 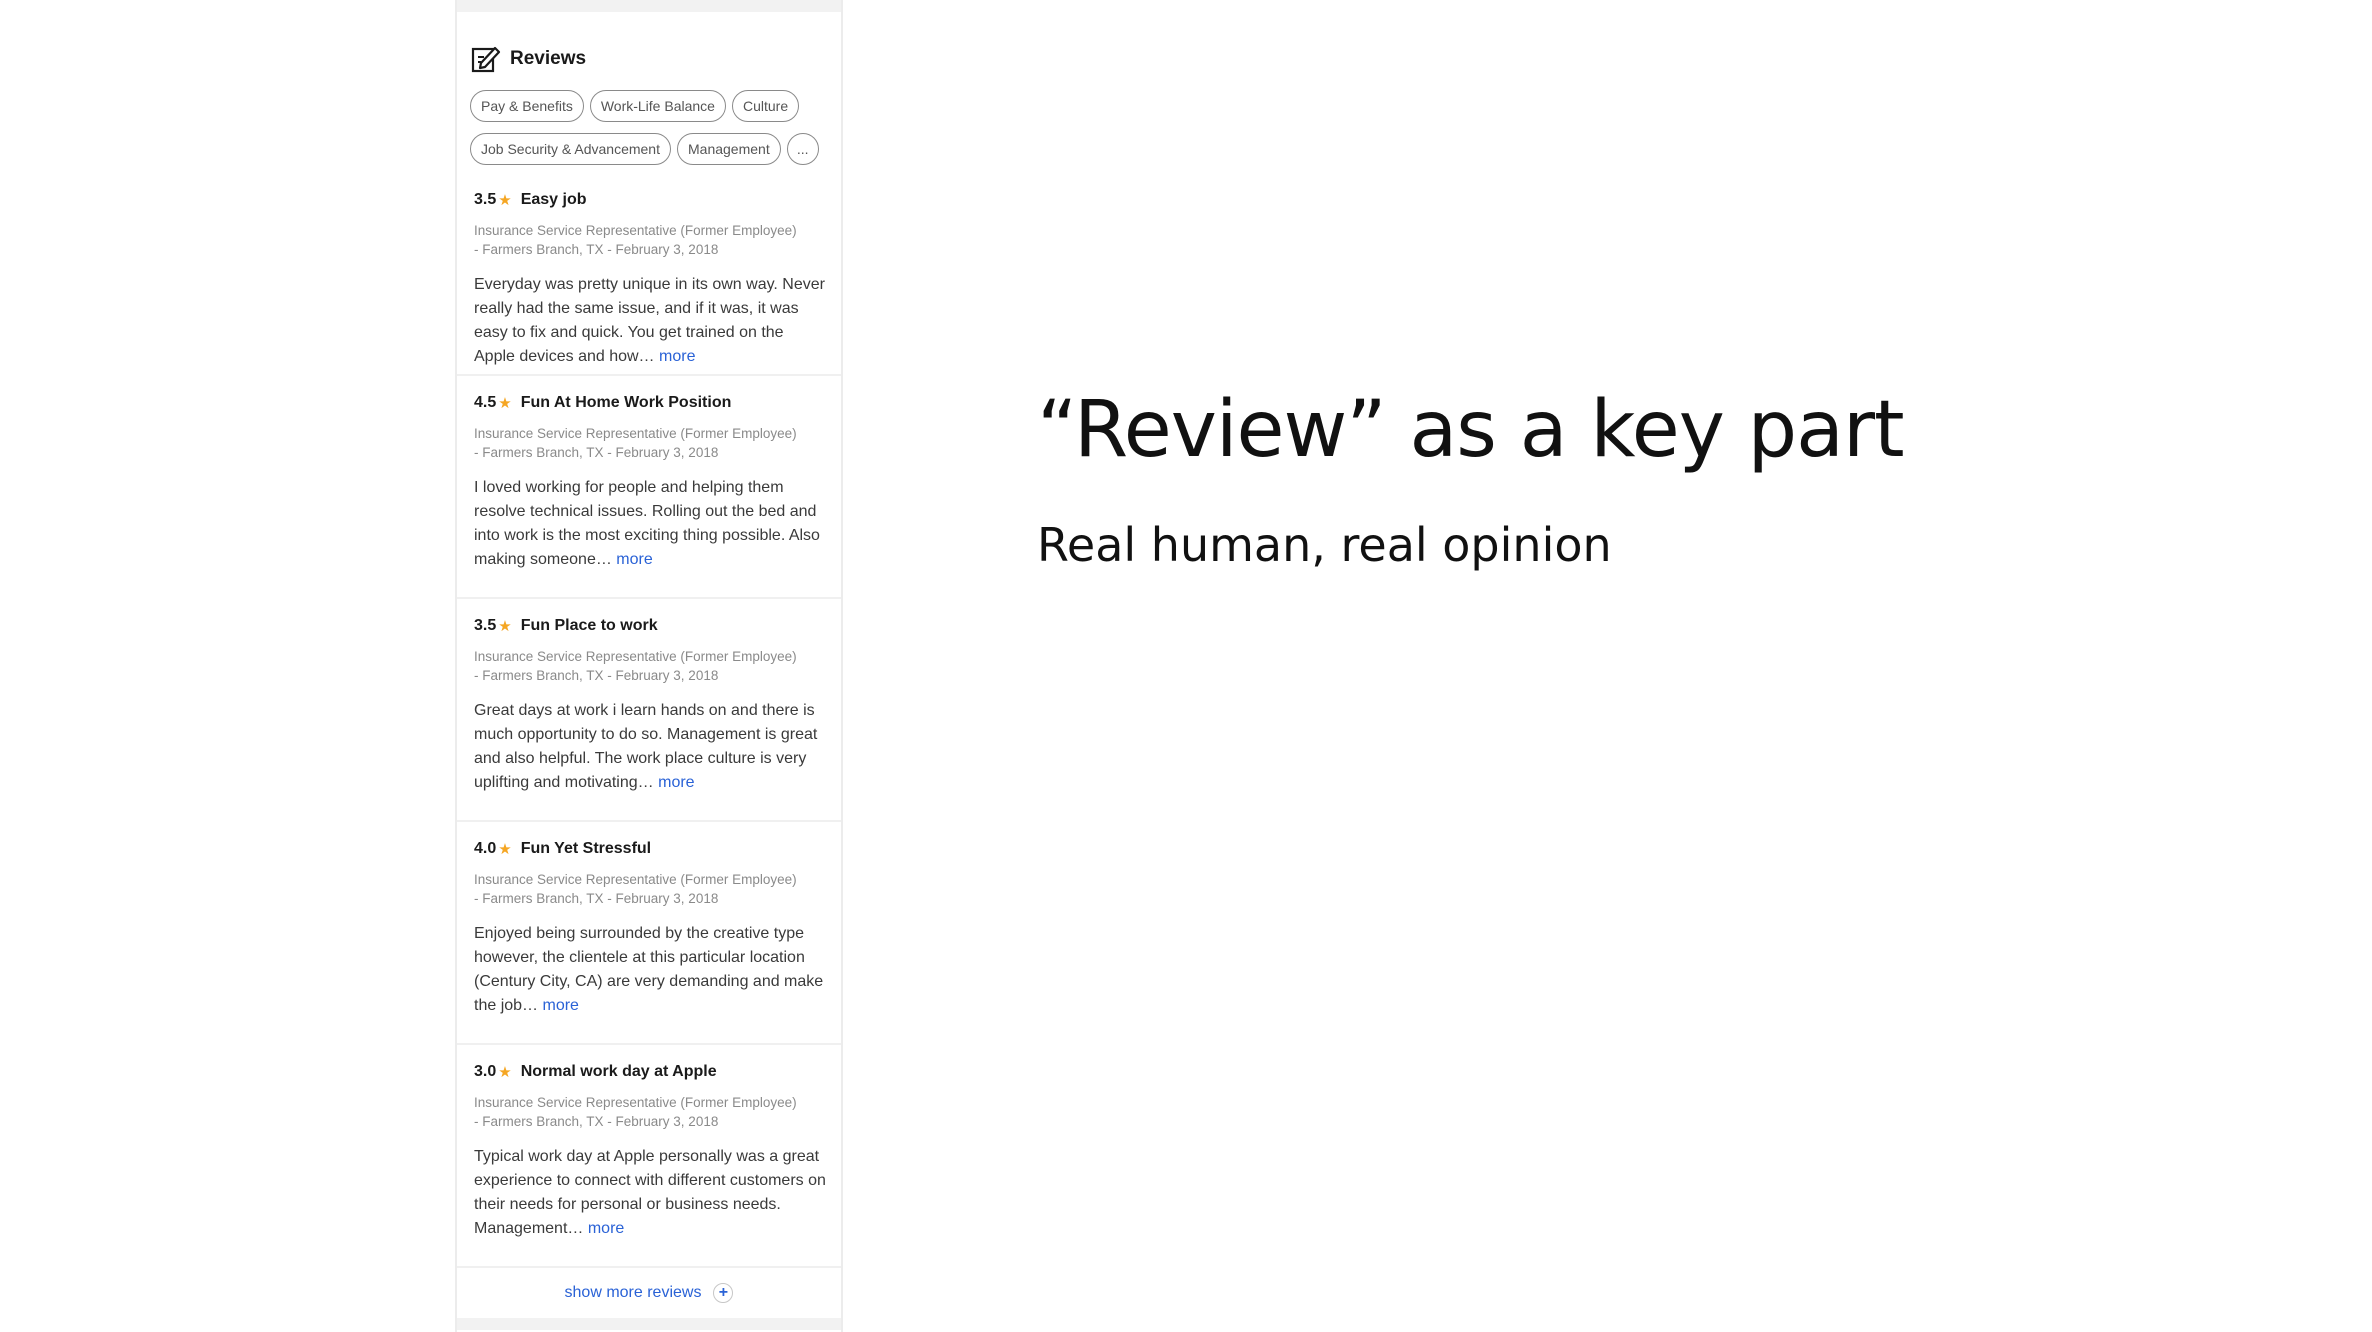 What do you see at coordinates (723, 1293) in the screenshot?
I see `plus-icon: +` at bounding box center [723, 1293].